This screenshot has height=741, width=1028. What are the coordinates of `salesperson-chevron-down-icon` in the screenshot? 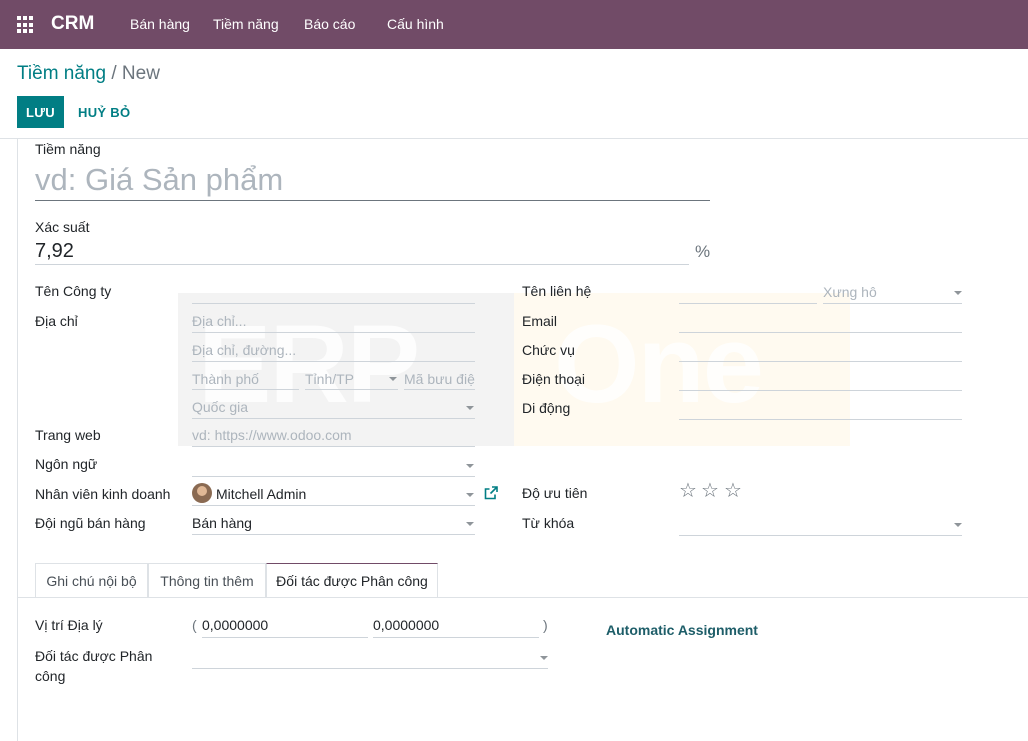 It's located at (470, 495).